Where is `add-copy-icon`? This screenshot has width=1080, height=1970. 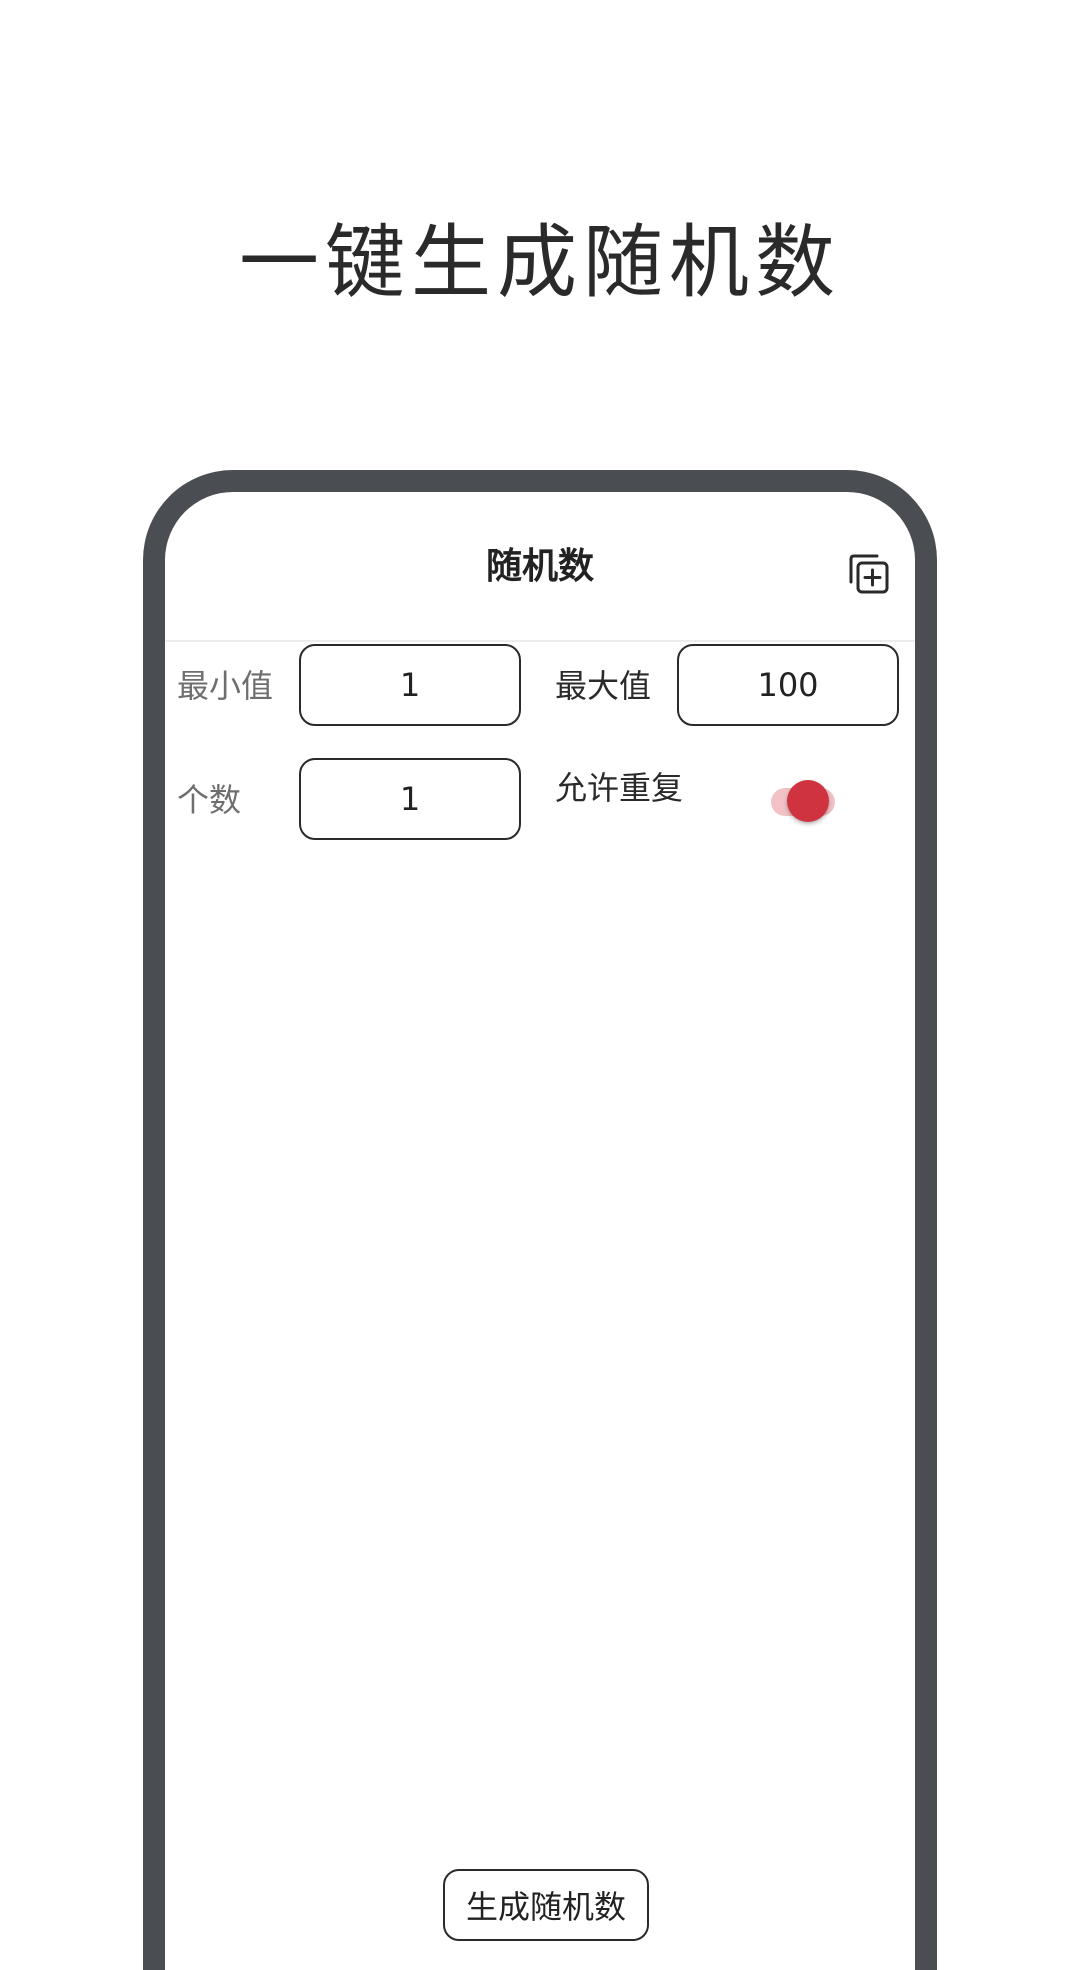
add-copy-icon is located at coordinates (869, 574).